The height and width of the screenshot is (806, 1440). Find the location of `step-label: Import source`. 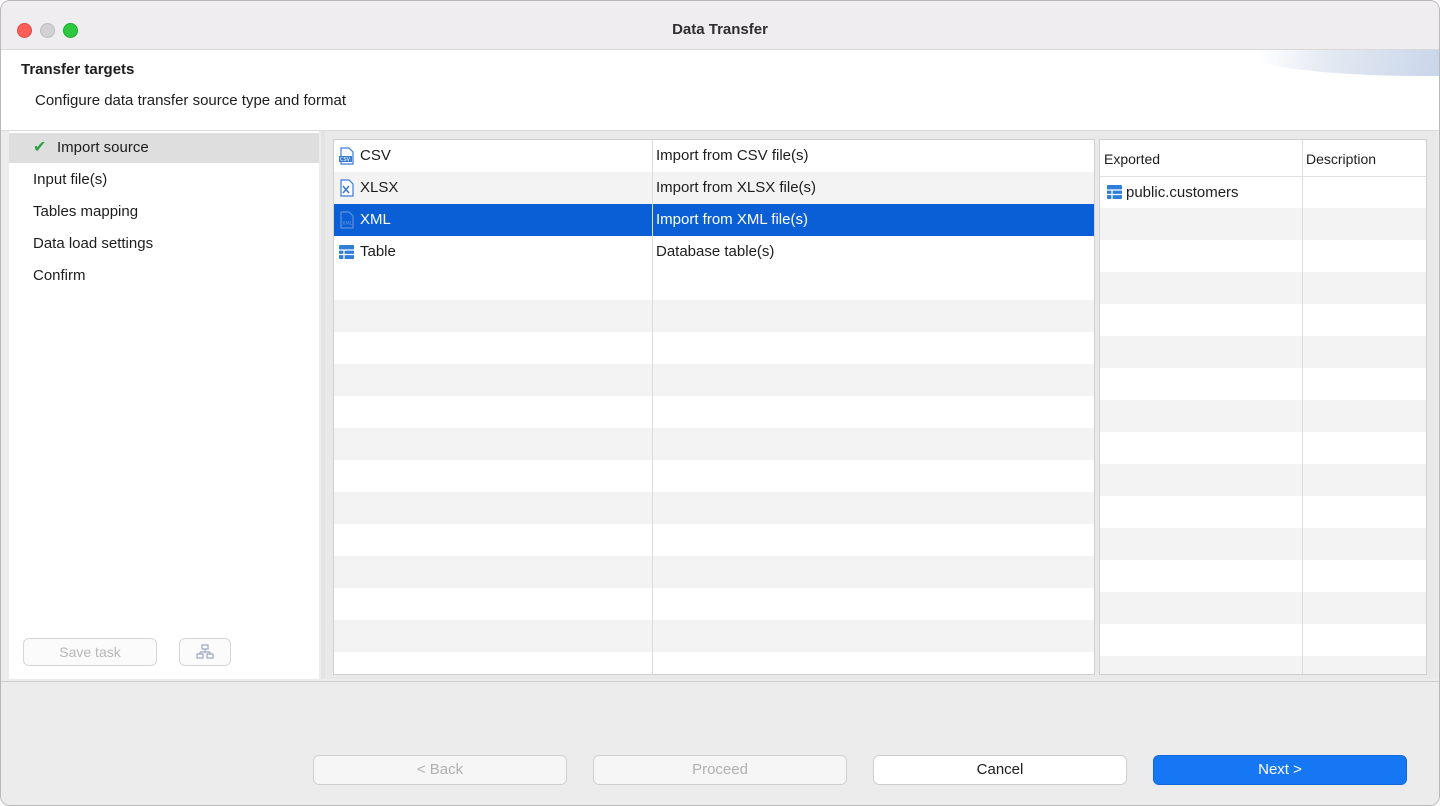

step-label: Import source is located at coordinates (103, 147).